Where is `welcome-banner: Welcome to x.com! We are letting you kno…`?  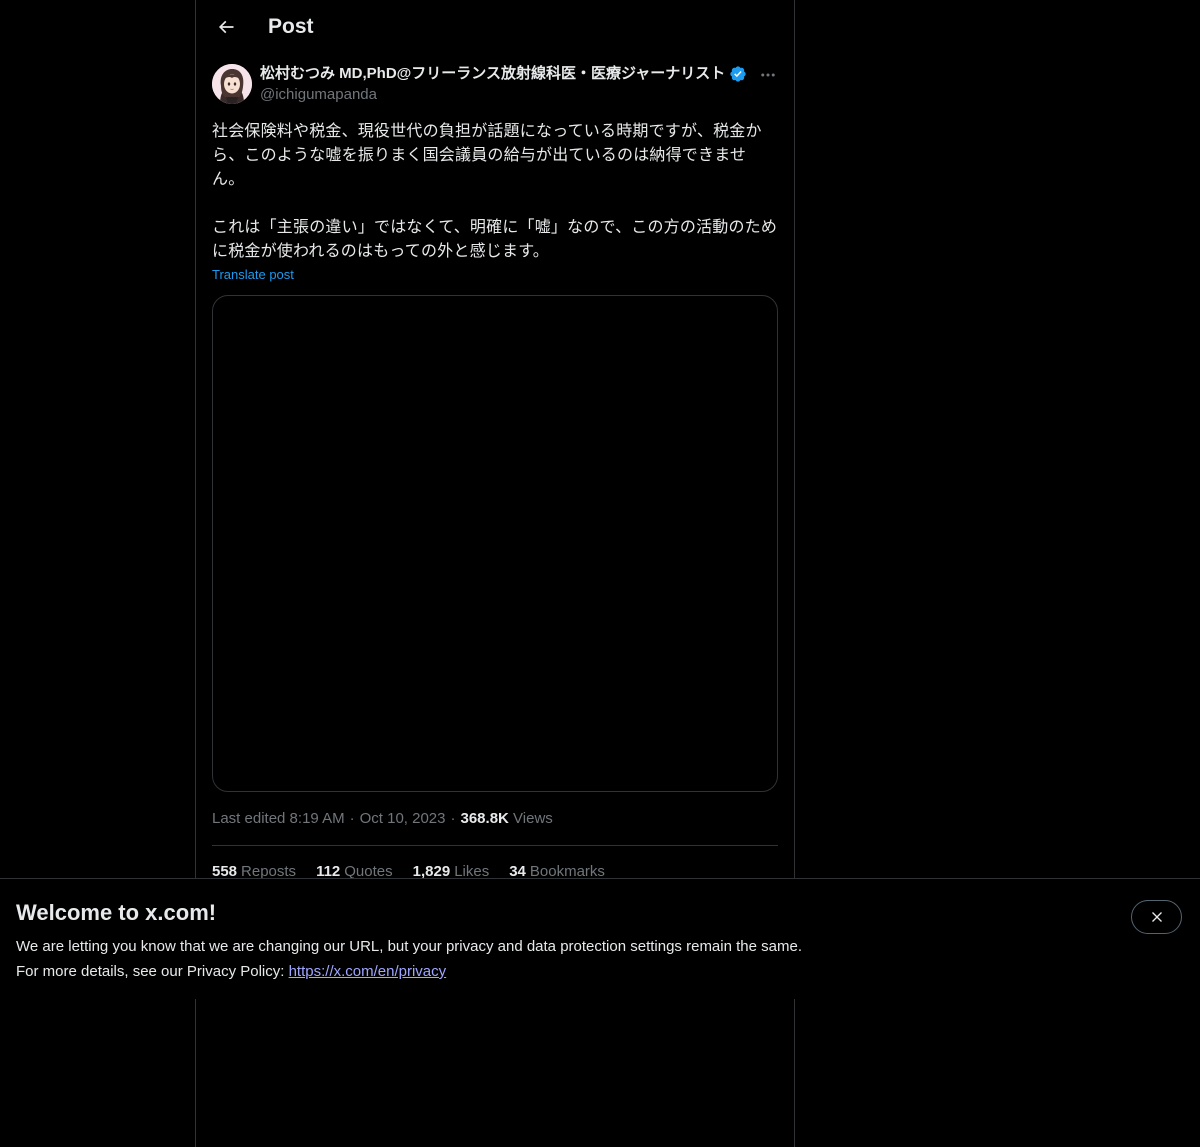
welcome-banner: Welcome to x.com! We are letting you kno… is located at coordinates (600, 938).